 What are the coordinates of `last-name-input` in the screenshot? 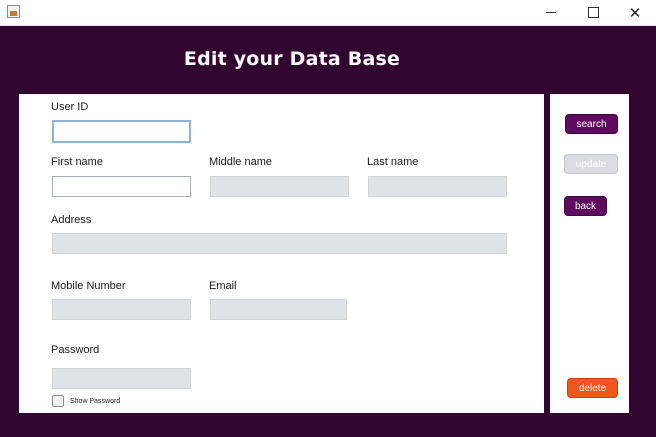 It's located at (437, 186).